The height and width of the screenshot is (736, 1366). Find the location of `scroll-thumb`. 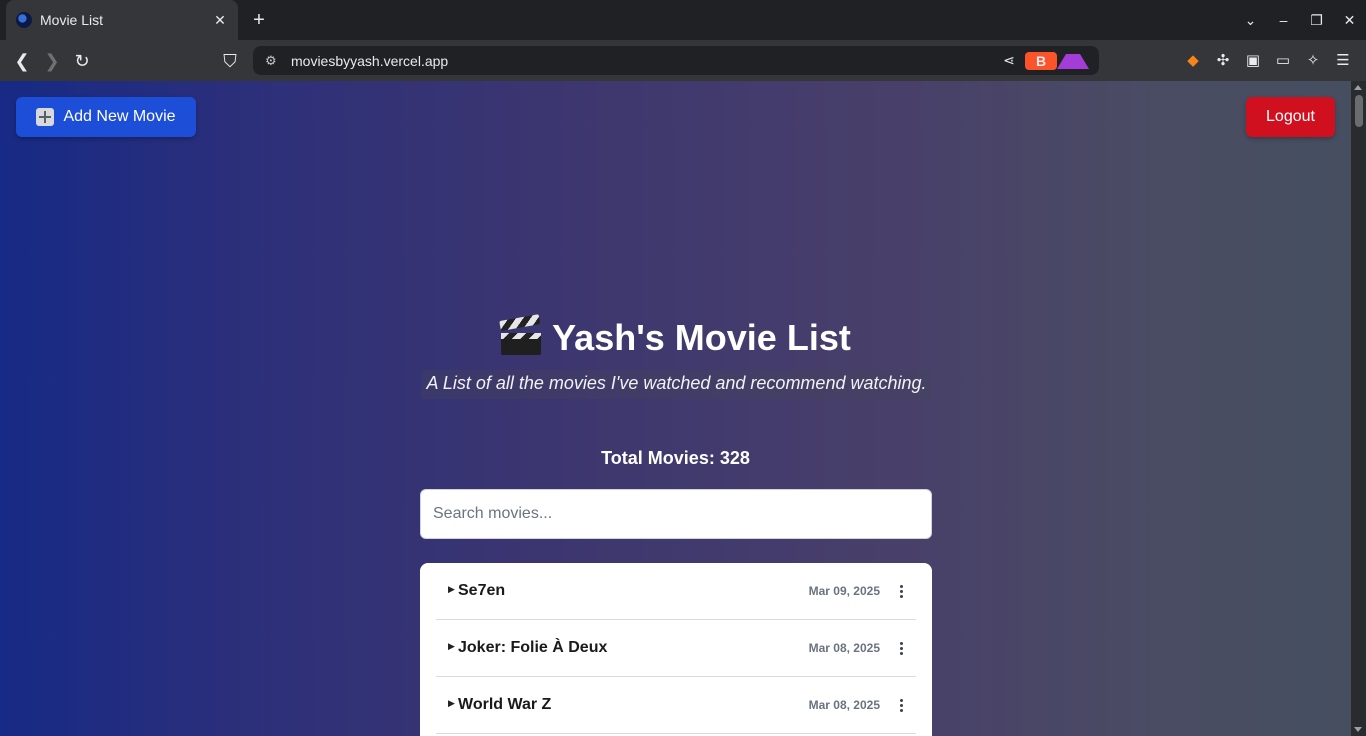

scroll-thumb is located at coordinates (1359, 111).